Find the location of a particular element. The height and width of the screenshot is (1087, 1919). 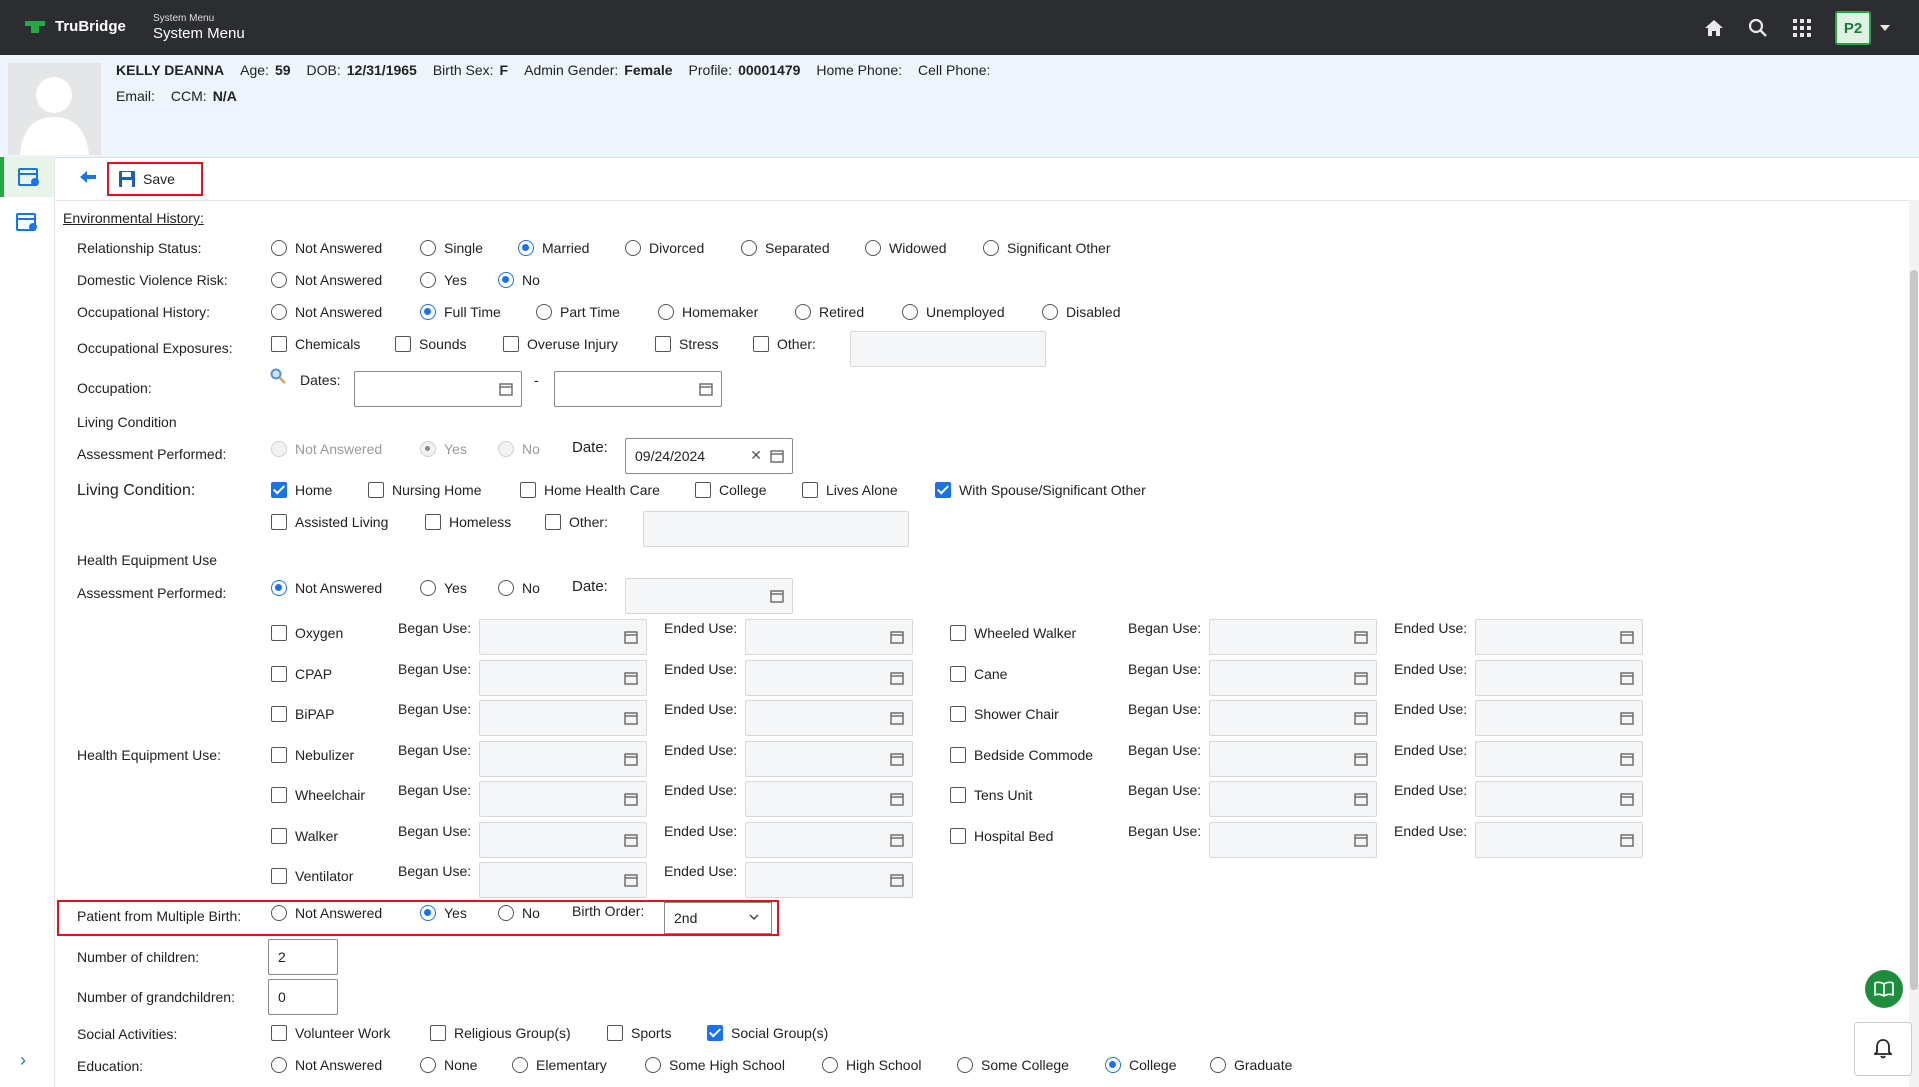

exposure-overuse-injury: Overuse Injury is located at coordinates (560, 344).